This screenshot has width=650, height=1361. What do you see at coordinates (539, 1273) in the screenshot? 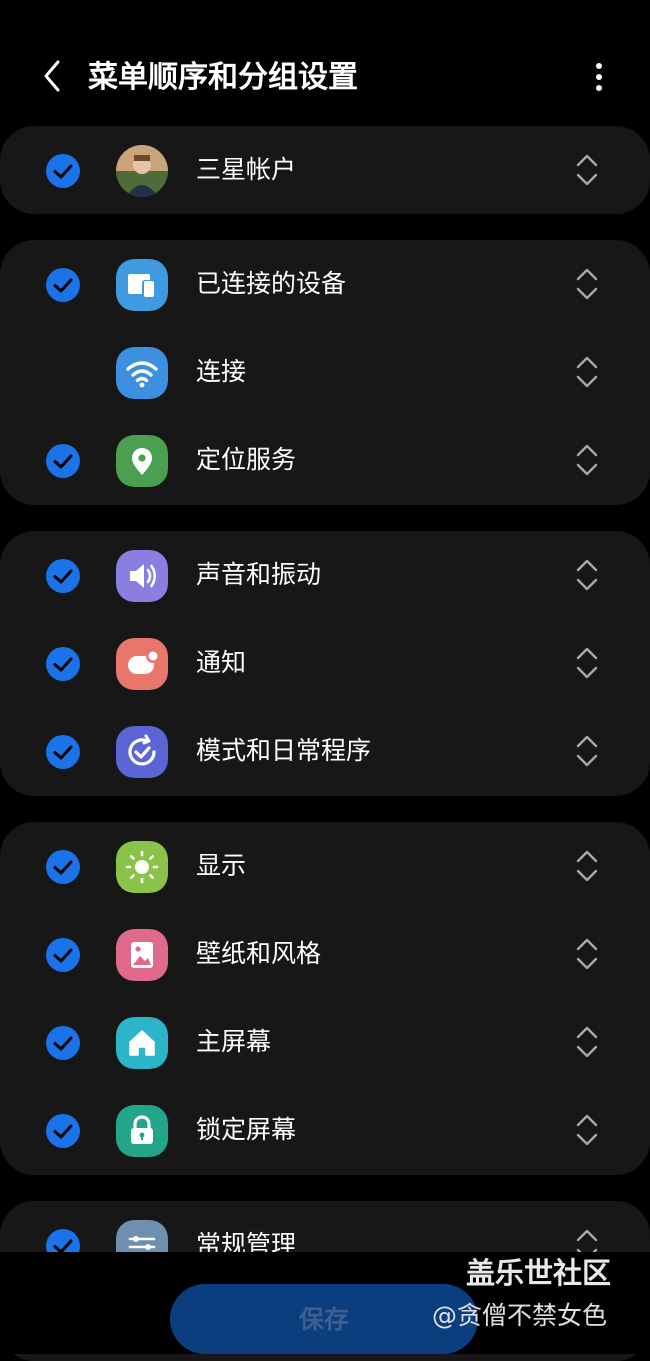
I see `watermark-community: 盖乐世社区` at bounding box center [539, 1273].